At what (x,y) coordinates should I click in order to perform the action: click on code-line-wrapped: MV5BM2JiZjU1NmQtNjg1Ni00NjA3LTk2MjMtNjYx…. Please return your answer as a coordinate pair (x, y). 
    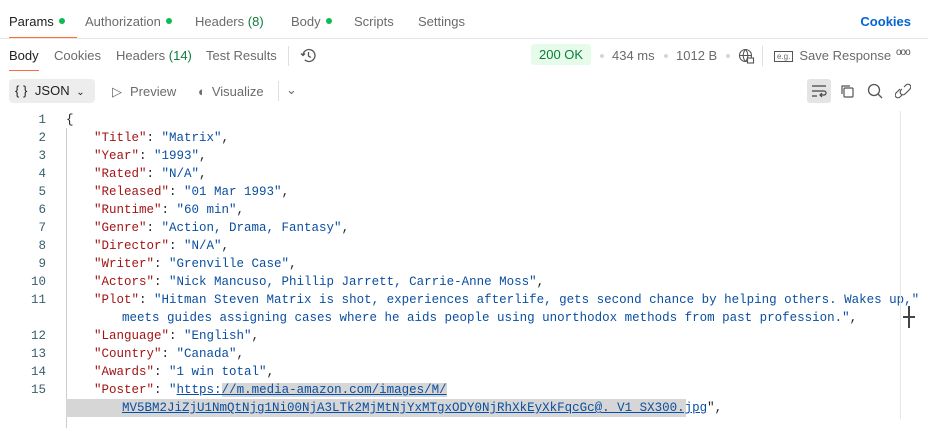
    Looking at the image, I should click on (422, 408).